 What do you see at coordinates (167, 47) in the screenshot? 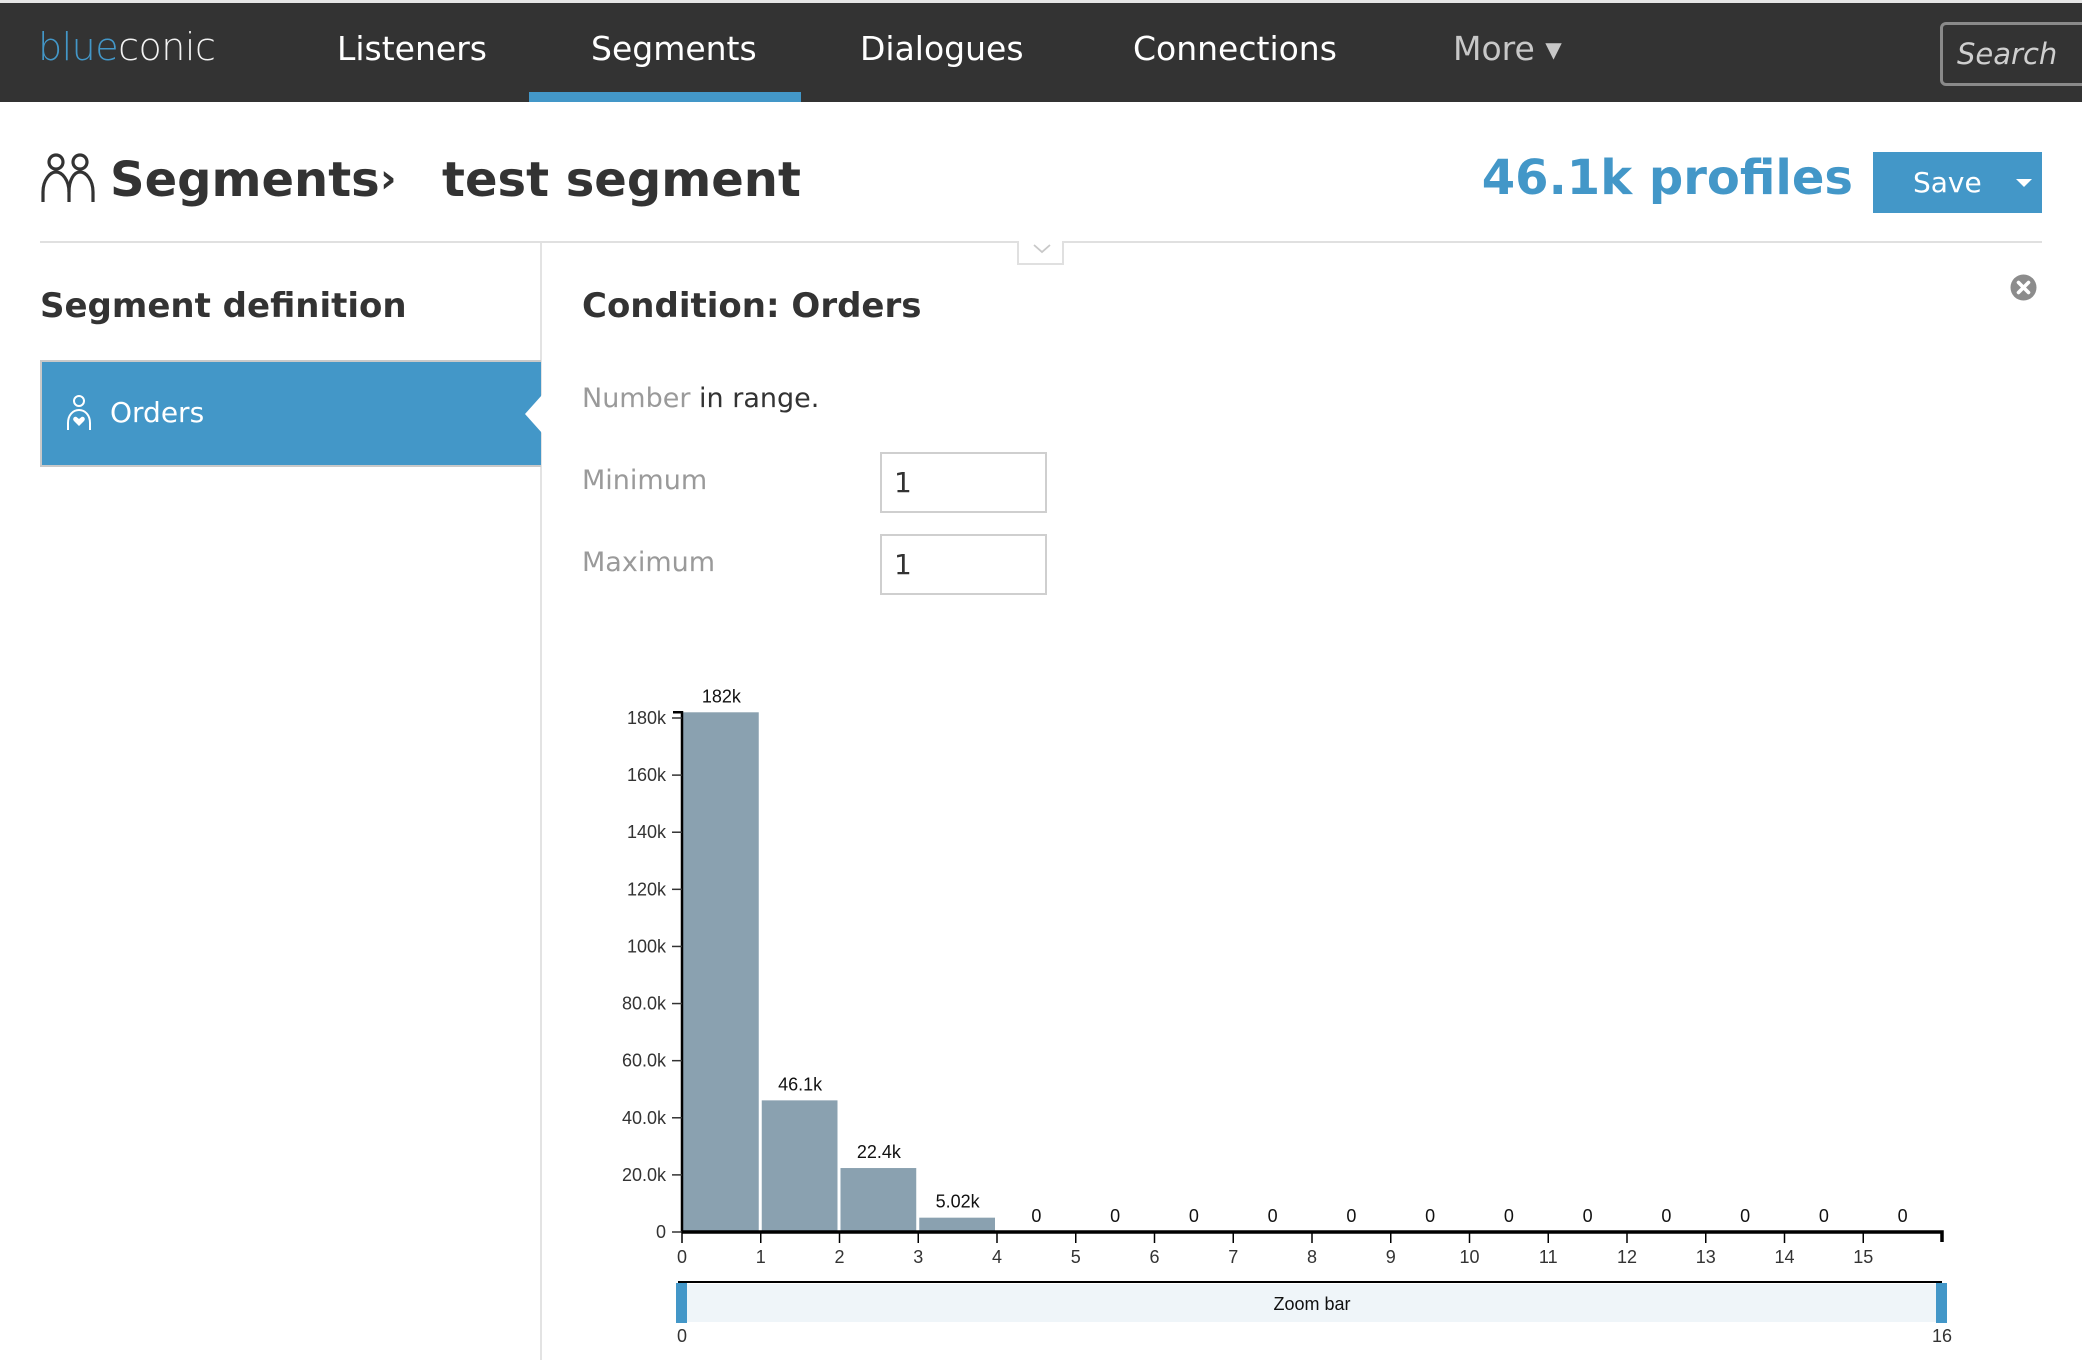
I see `logo-text-white: conic` at bounding box center [167, 47].